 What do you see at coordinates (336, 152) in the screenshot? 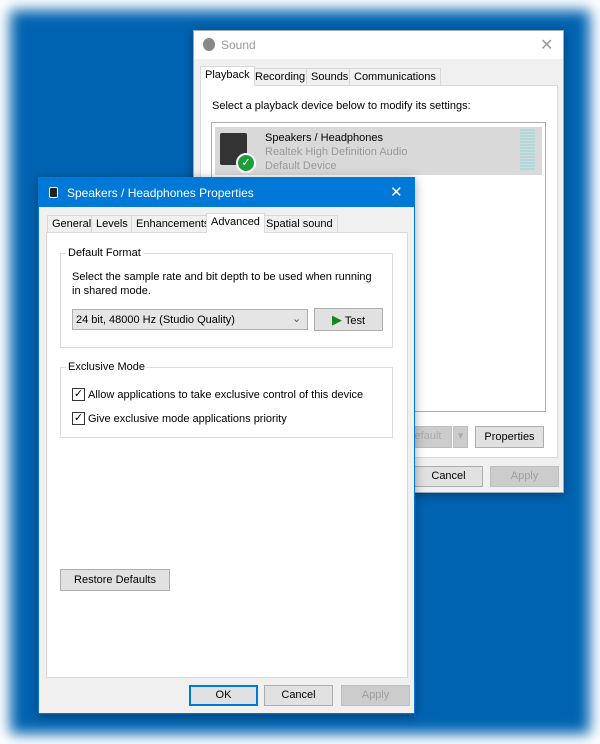
I see `device-driver: Realtek High Definition Audio` at bounding box center [336, 152].